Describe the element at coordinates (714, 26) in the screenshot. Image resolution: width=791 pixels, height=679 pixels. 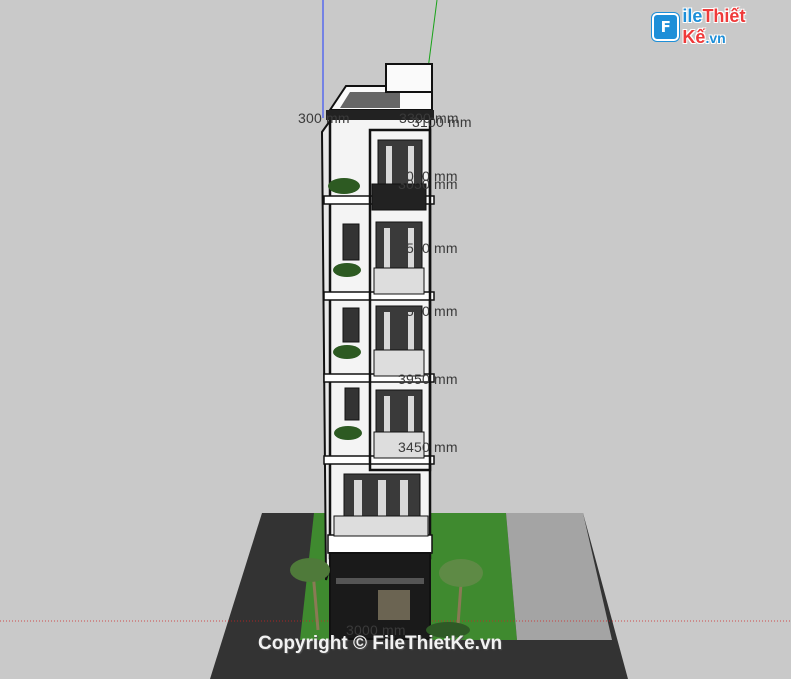
I see `logo-text: ileThiết Kế.vn` at that location.